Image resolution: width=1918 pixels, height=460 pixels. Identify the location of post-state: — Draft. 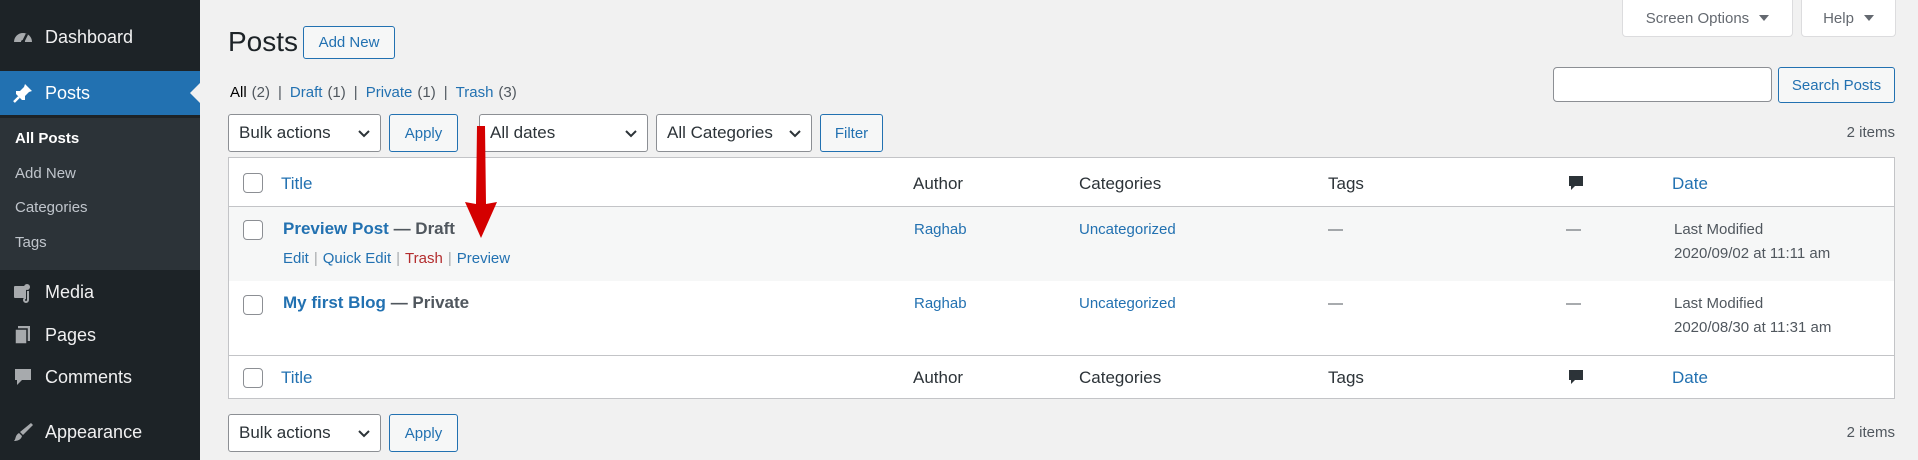
(424, 228).